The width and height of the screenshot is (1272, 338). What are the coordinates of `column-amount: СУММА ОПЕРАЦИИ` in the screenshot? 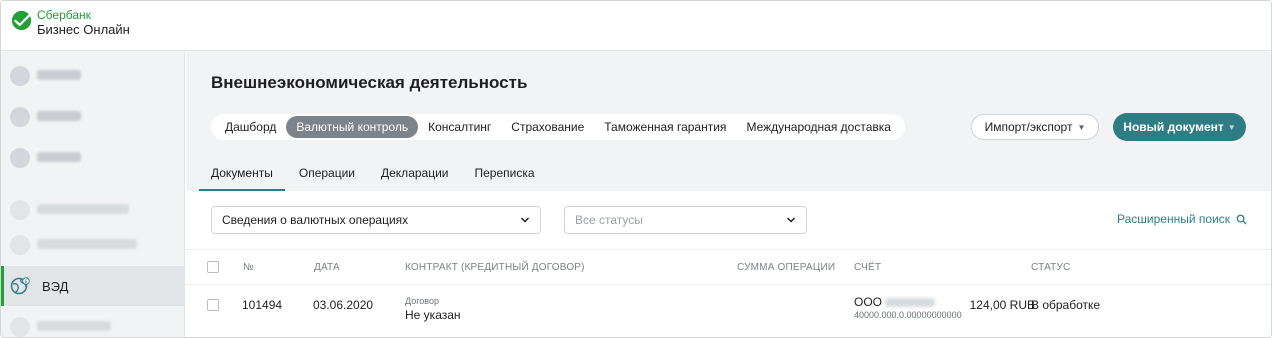 It's located at (786, 267).